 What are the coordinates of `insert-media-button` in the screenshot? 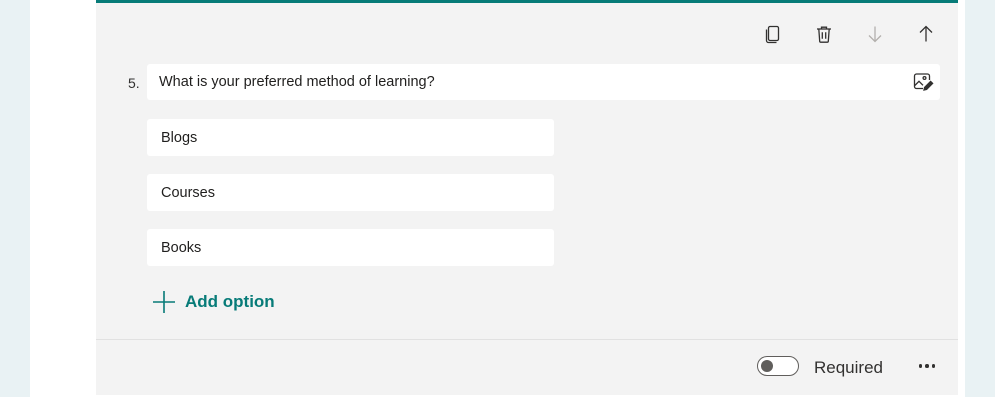 It's located at (923, 82).